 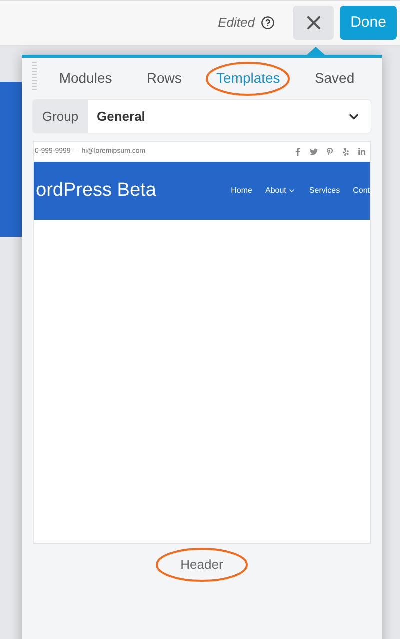 I want to click on twitter-icon, so click(x=314, y=152).